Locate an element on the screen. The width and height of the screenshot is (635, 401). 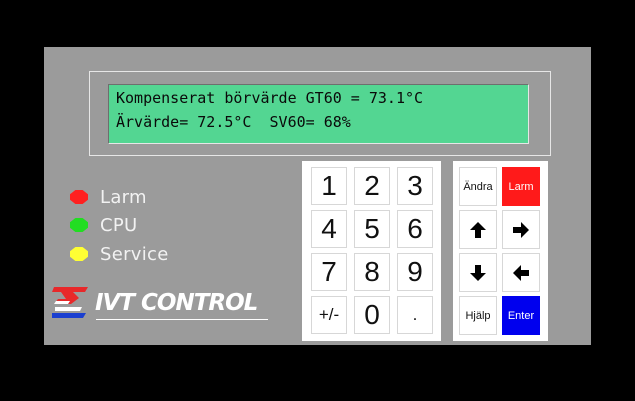
key-plus-minus: +/- is located at coordinates (329, 315).